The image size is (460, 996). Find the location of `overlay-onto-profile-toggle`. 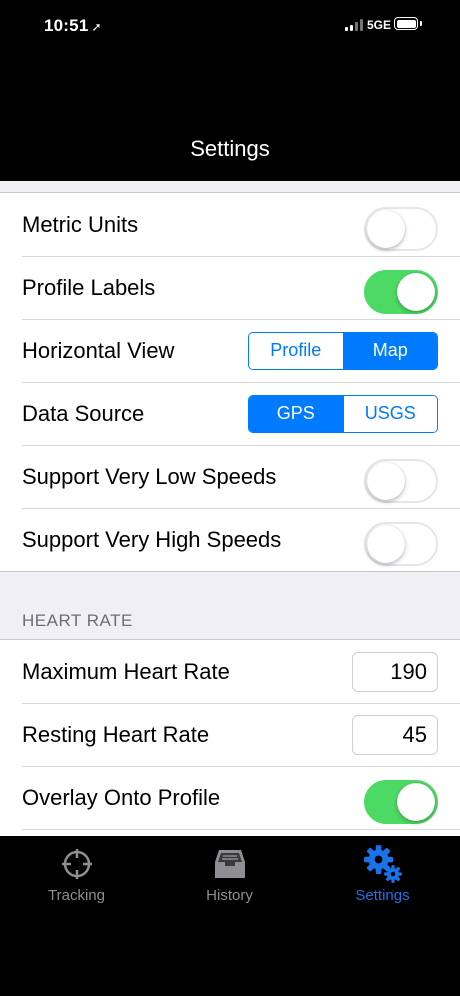

overlay-onto-profile-toggle is located at coordinates (401, 802).